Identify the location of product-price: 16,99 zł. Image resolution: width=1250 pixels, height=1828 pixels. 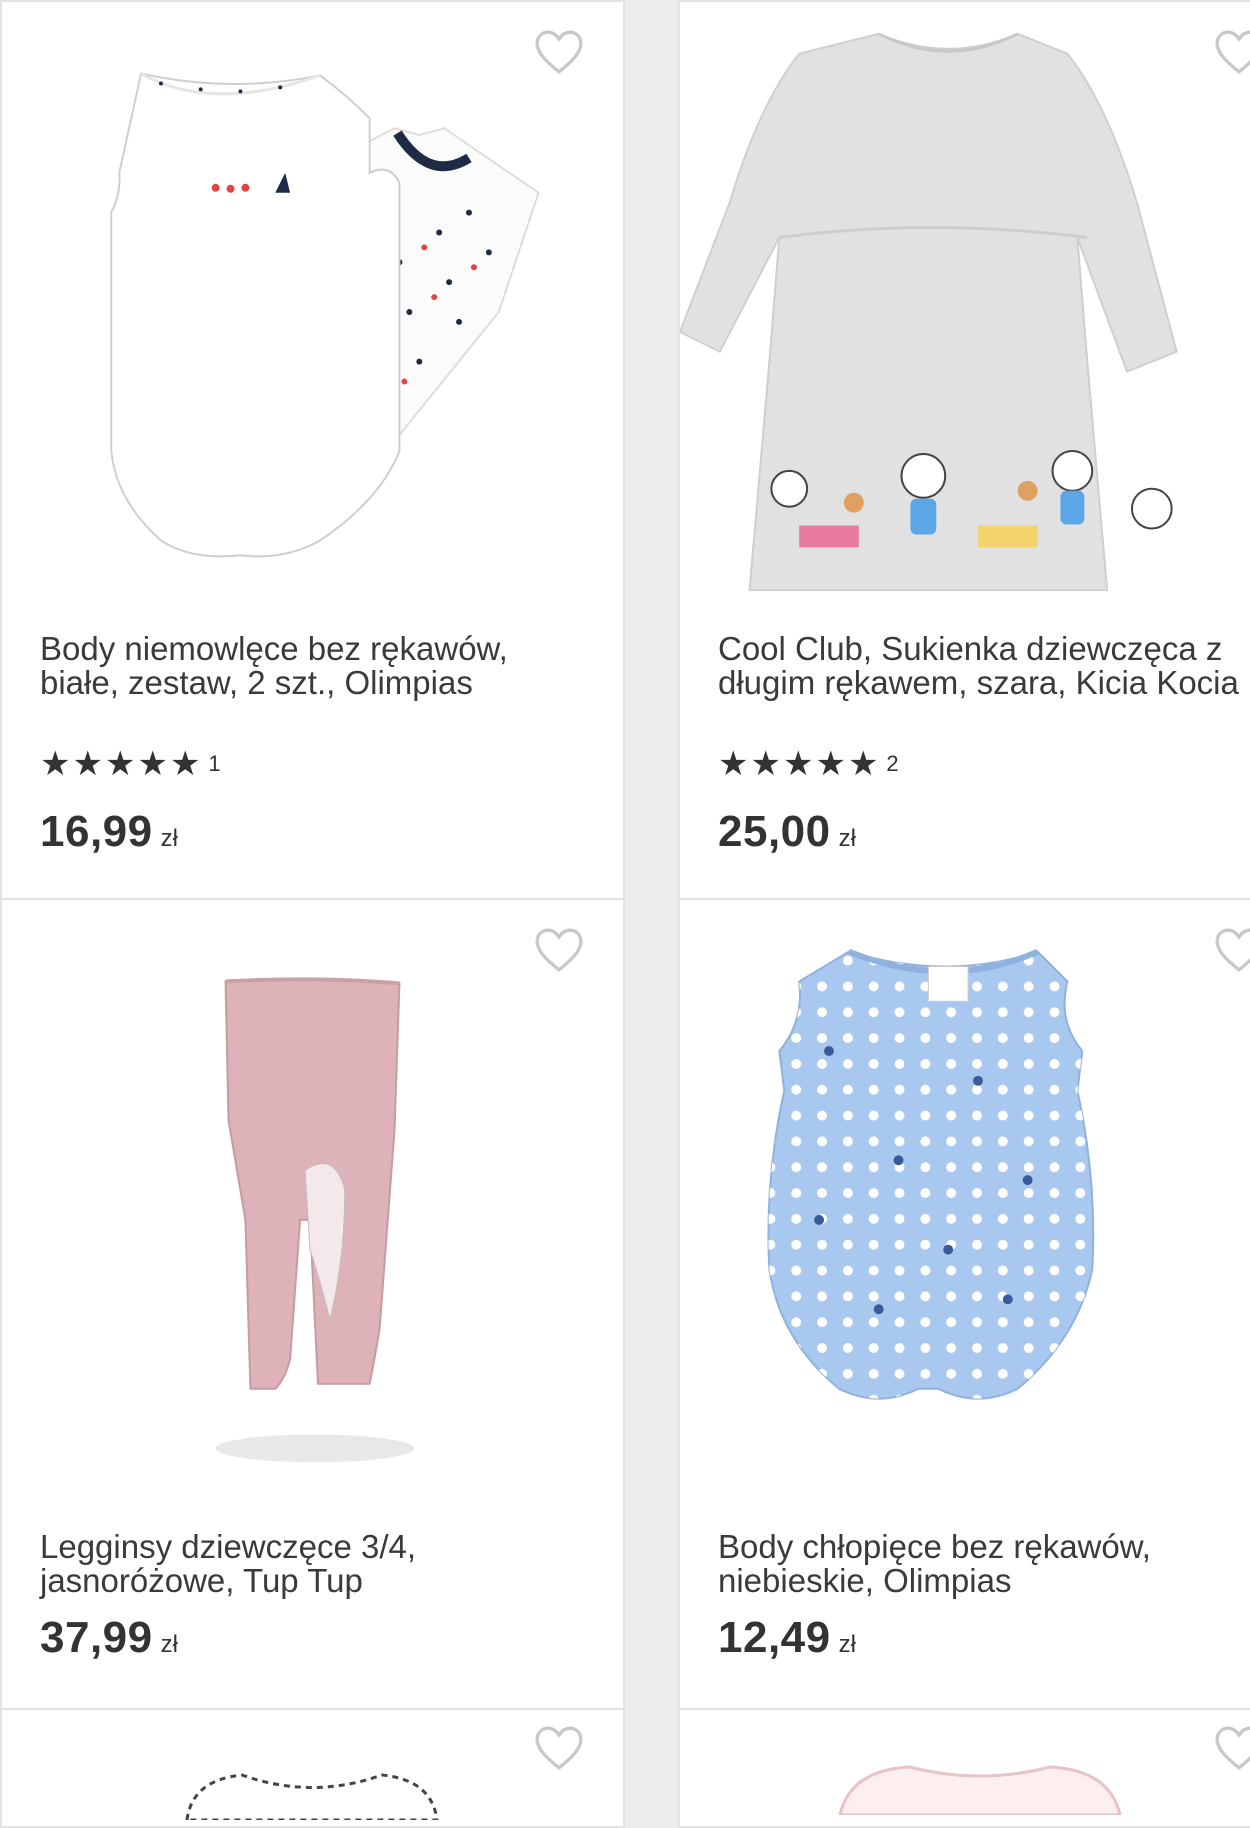
(109, 832).